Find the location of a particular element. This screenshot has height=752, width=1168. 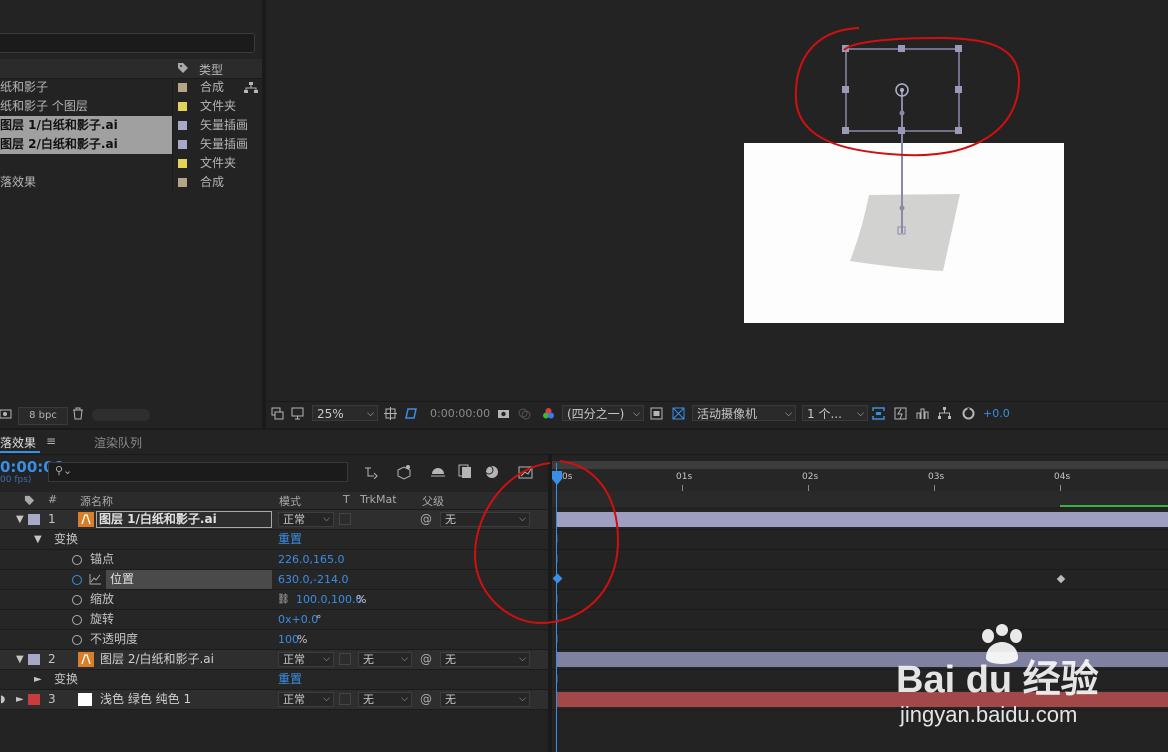

tab-comp: 落效果 is located at coordinates (18, 442).